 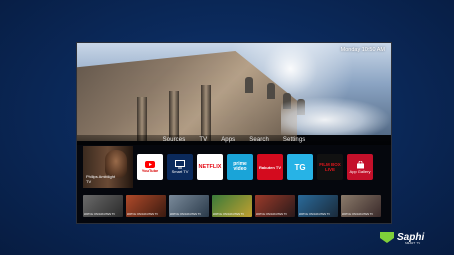 I want to click on filmbox-label: FILM BOX LIVE, so click(x=330, y=167).